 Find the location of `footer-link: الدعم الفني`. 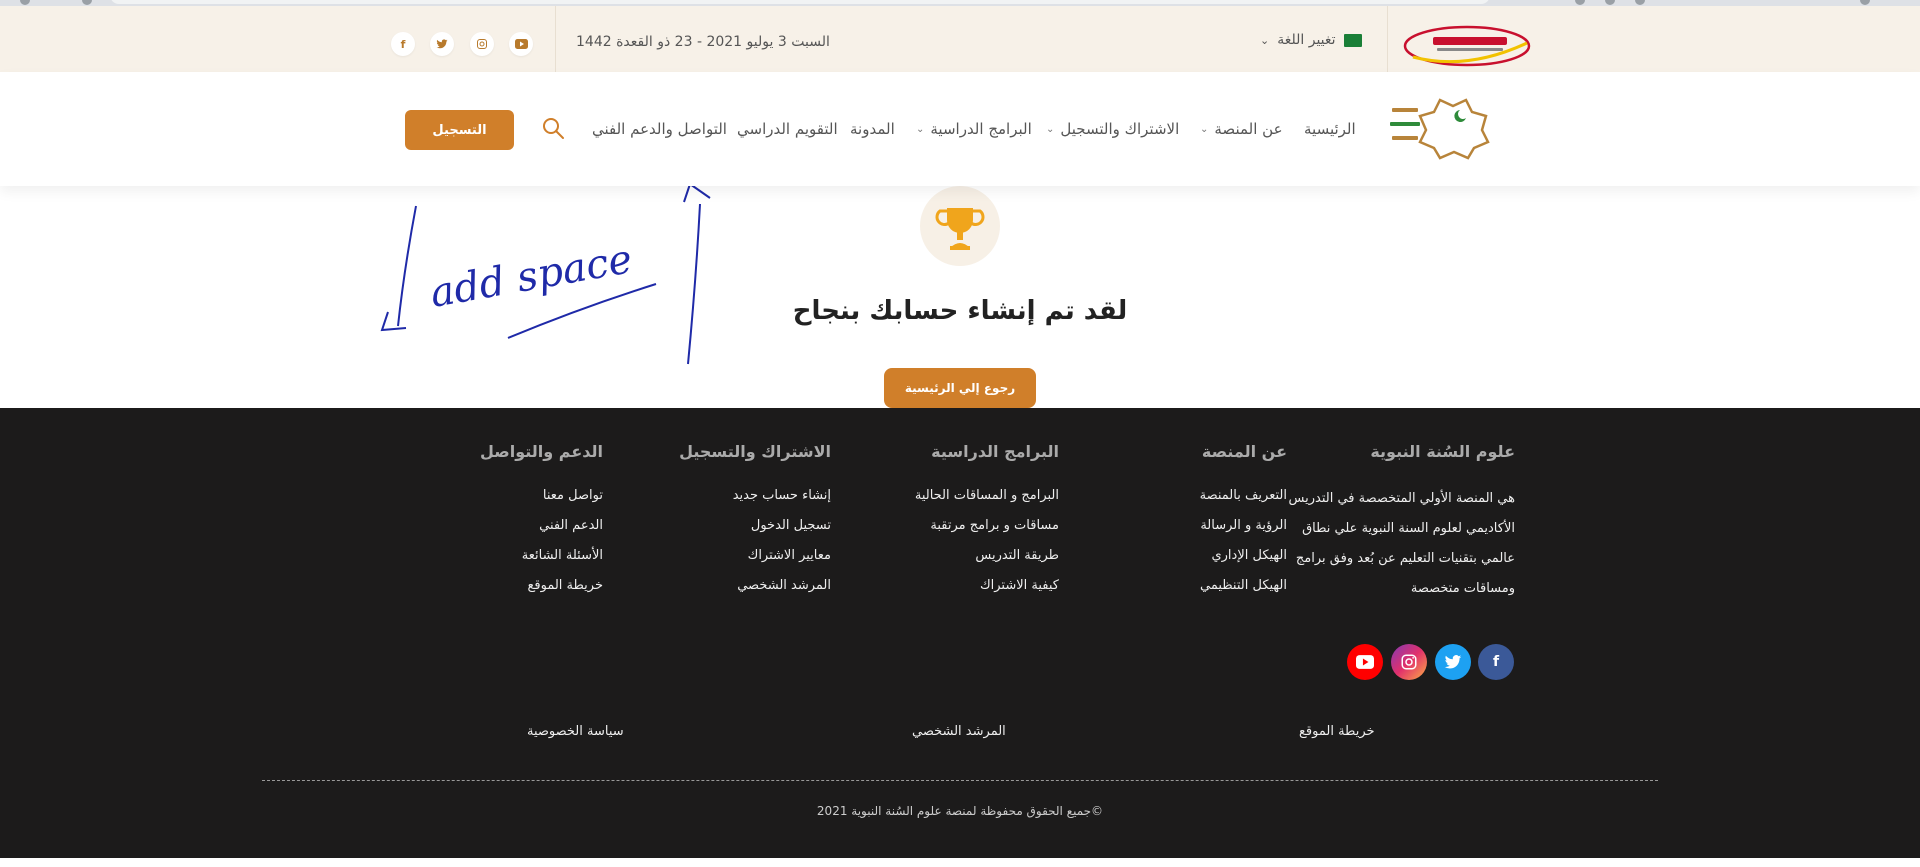

footer-link: الدعم الفني is located at coordinates (571, 525).